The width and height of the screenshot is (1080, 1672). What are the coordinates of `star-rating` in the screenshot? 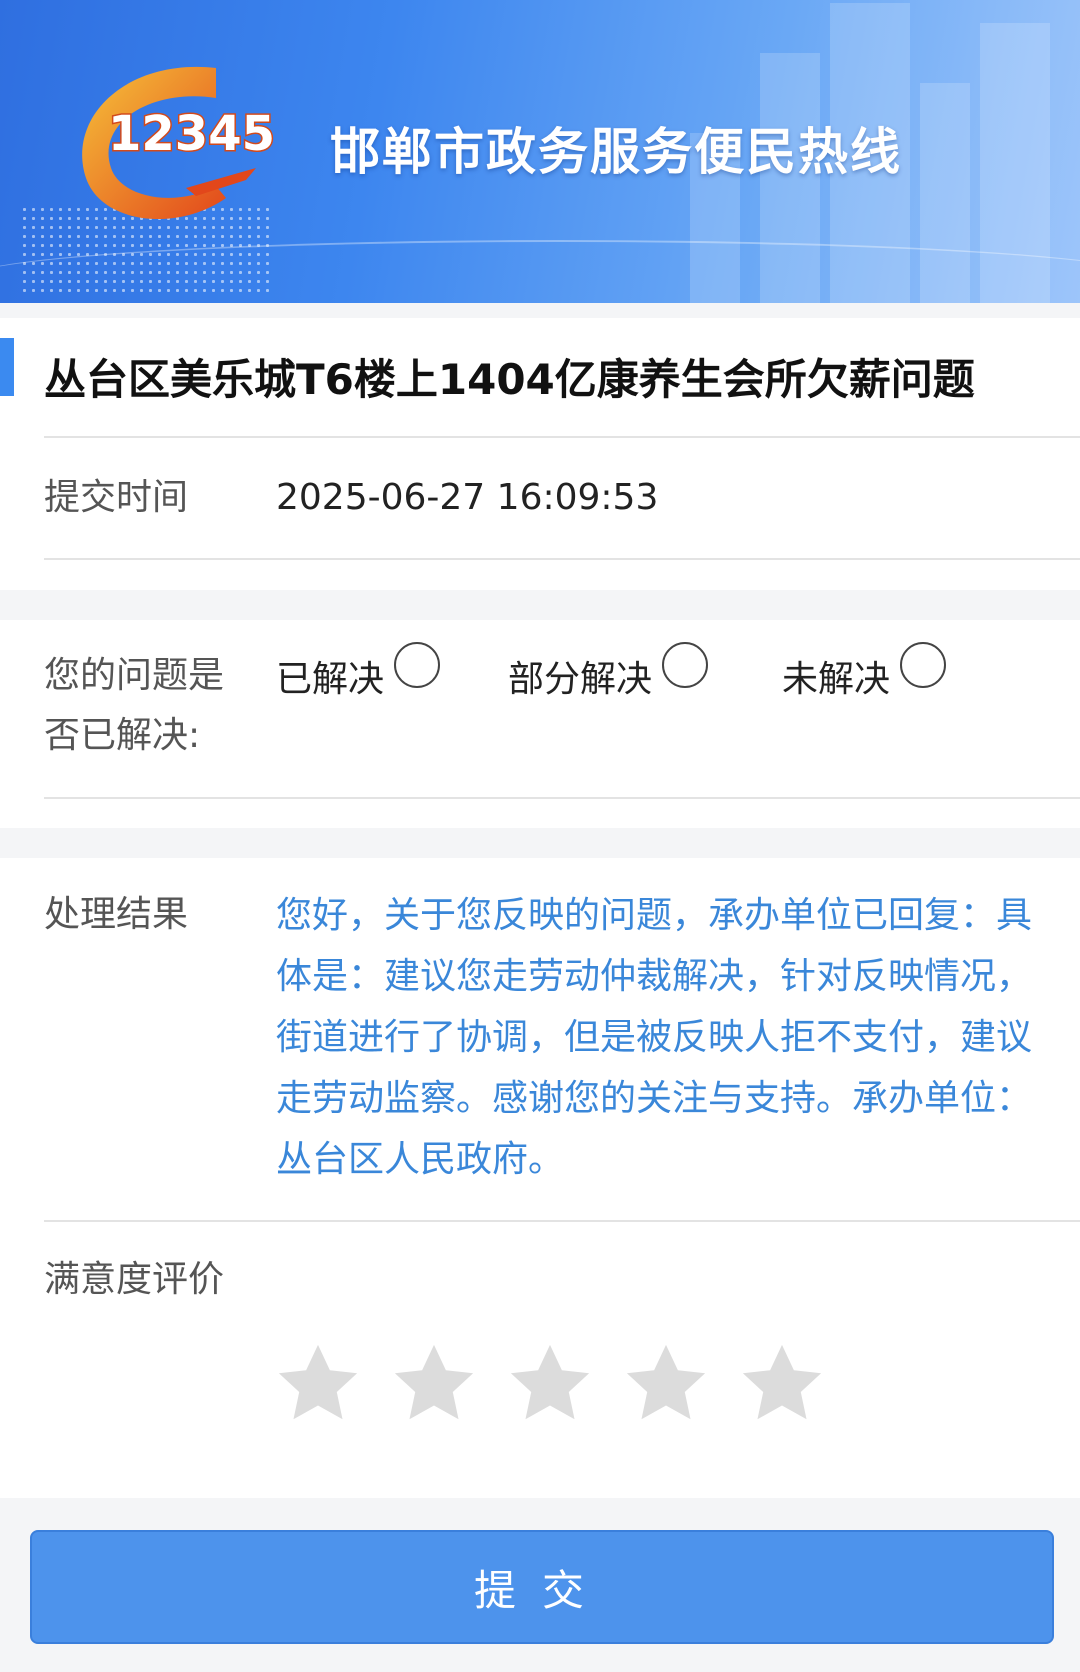 It's located at (550, 1384).